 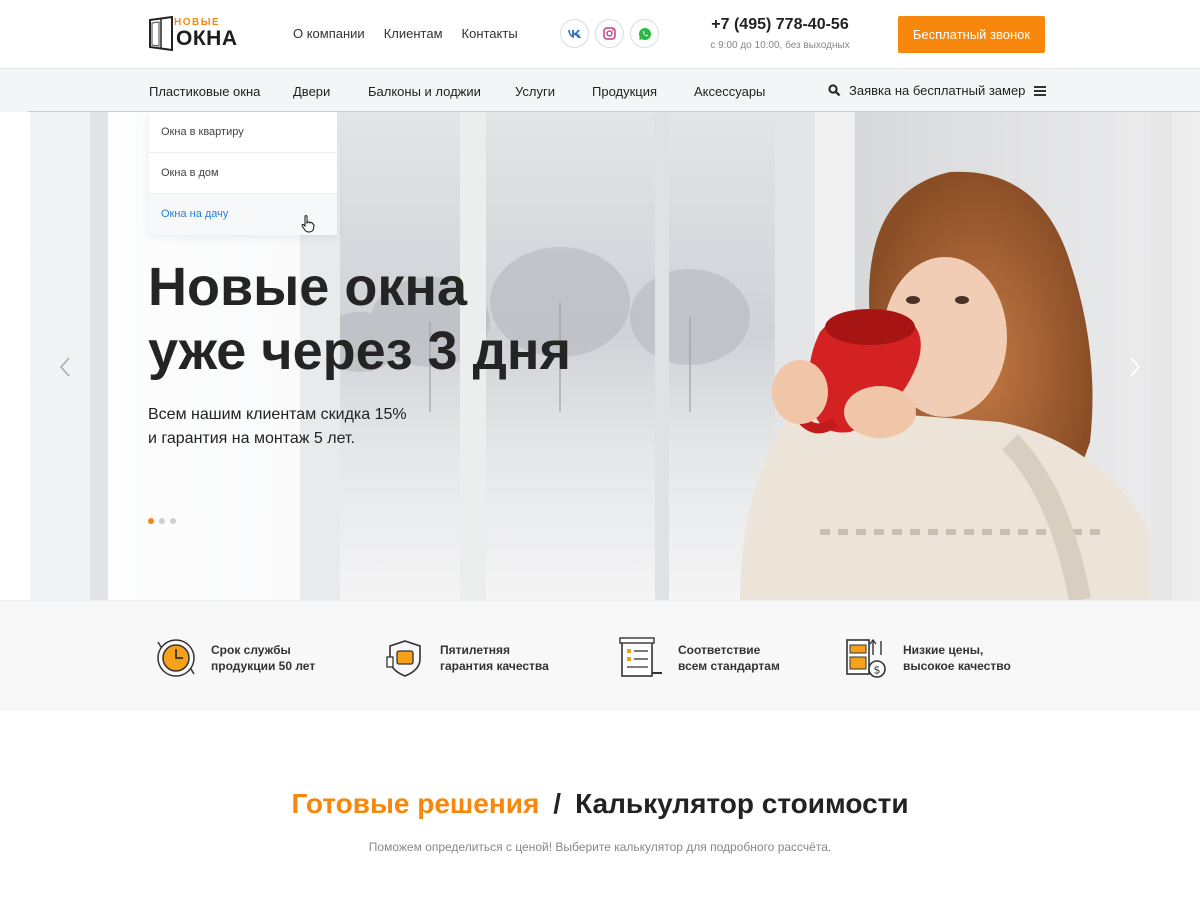 What do you see at coordinates (624, 91) in the screenshot?
I see `main-nav-products: Продукция` at bounding box center [624, 91].